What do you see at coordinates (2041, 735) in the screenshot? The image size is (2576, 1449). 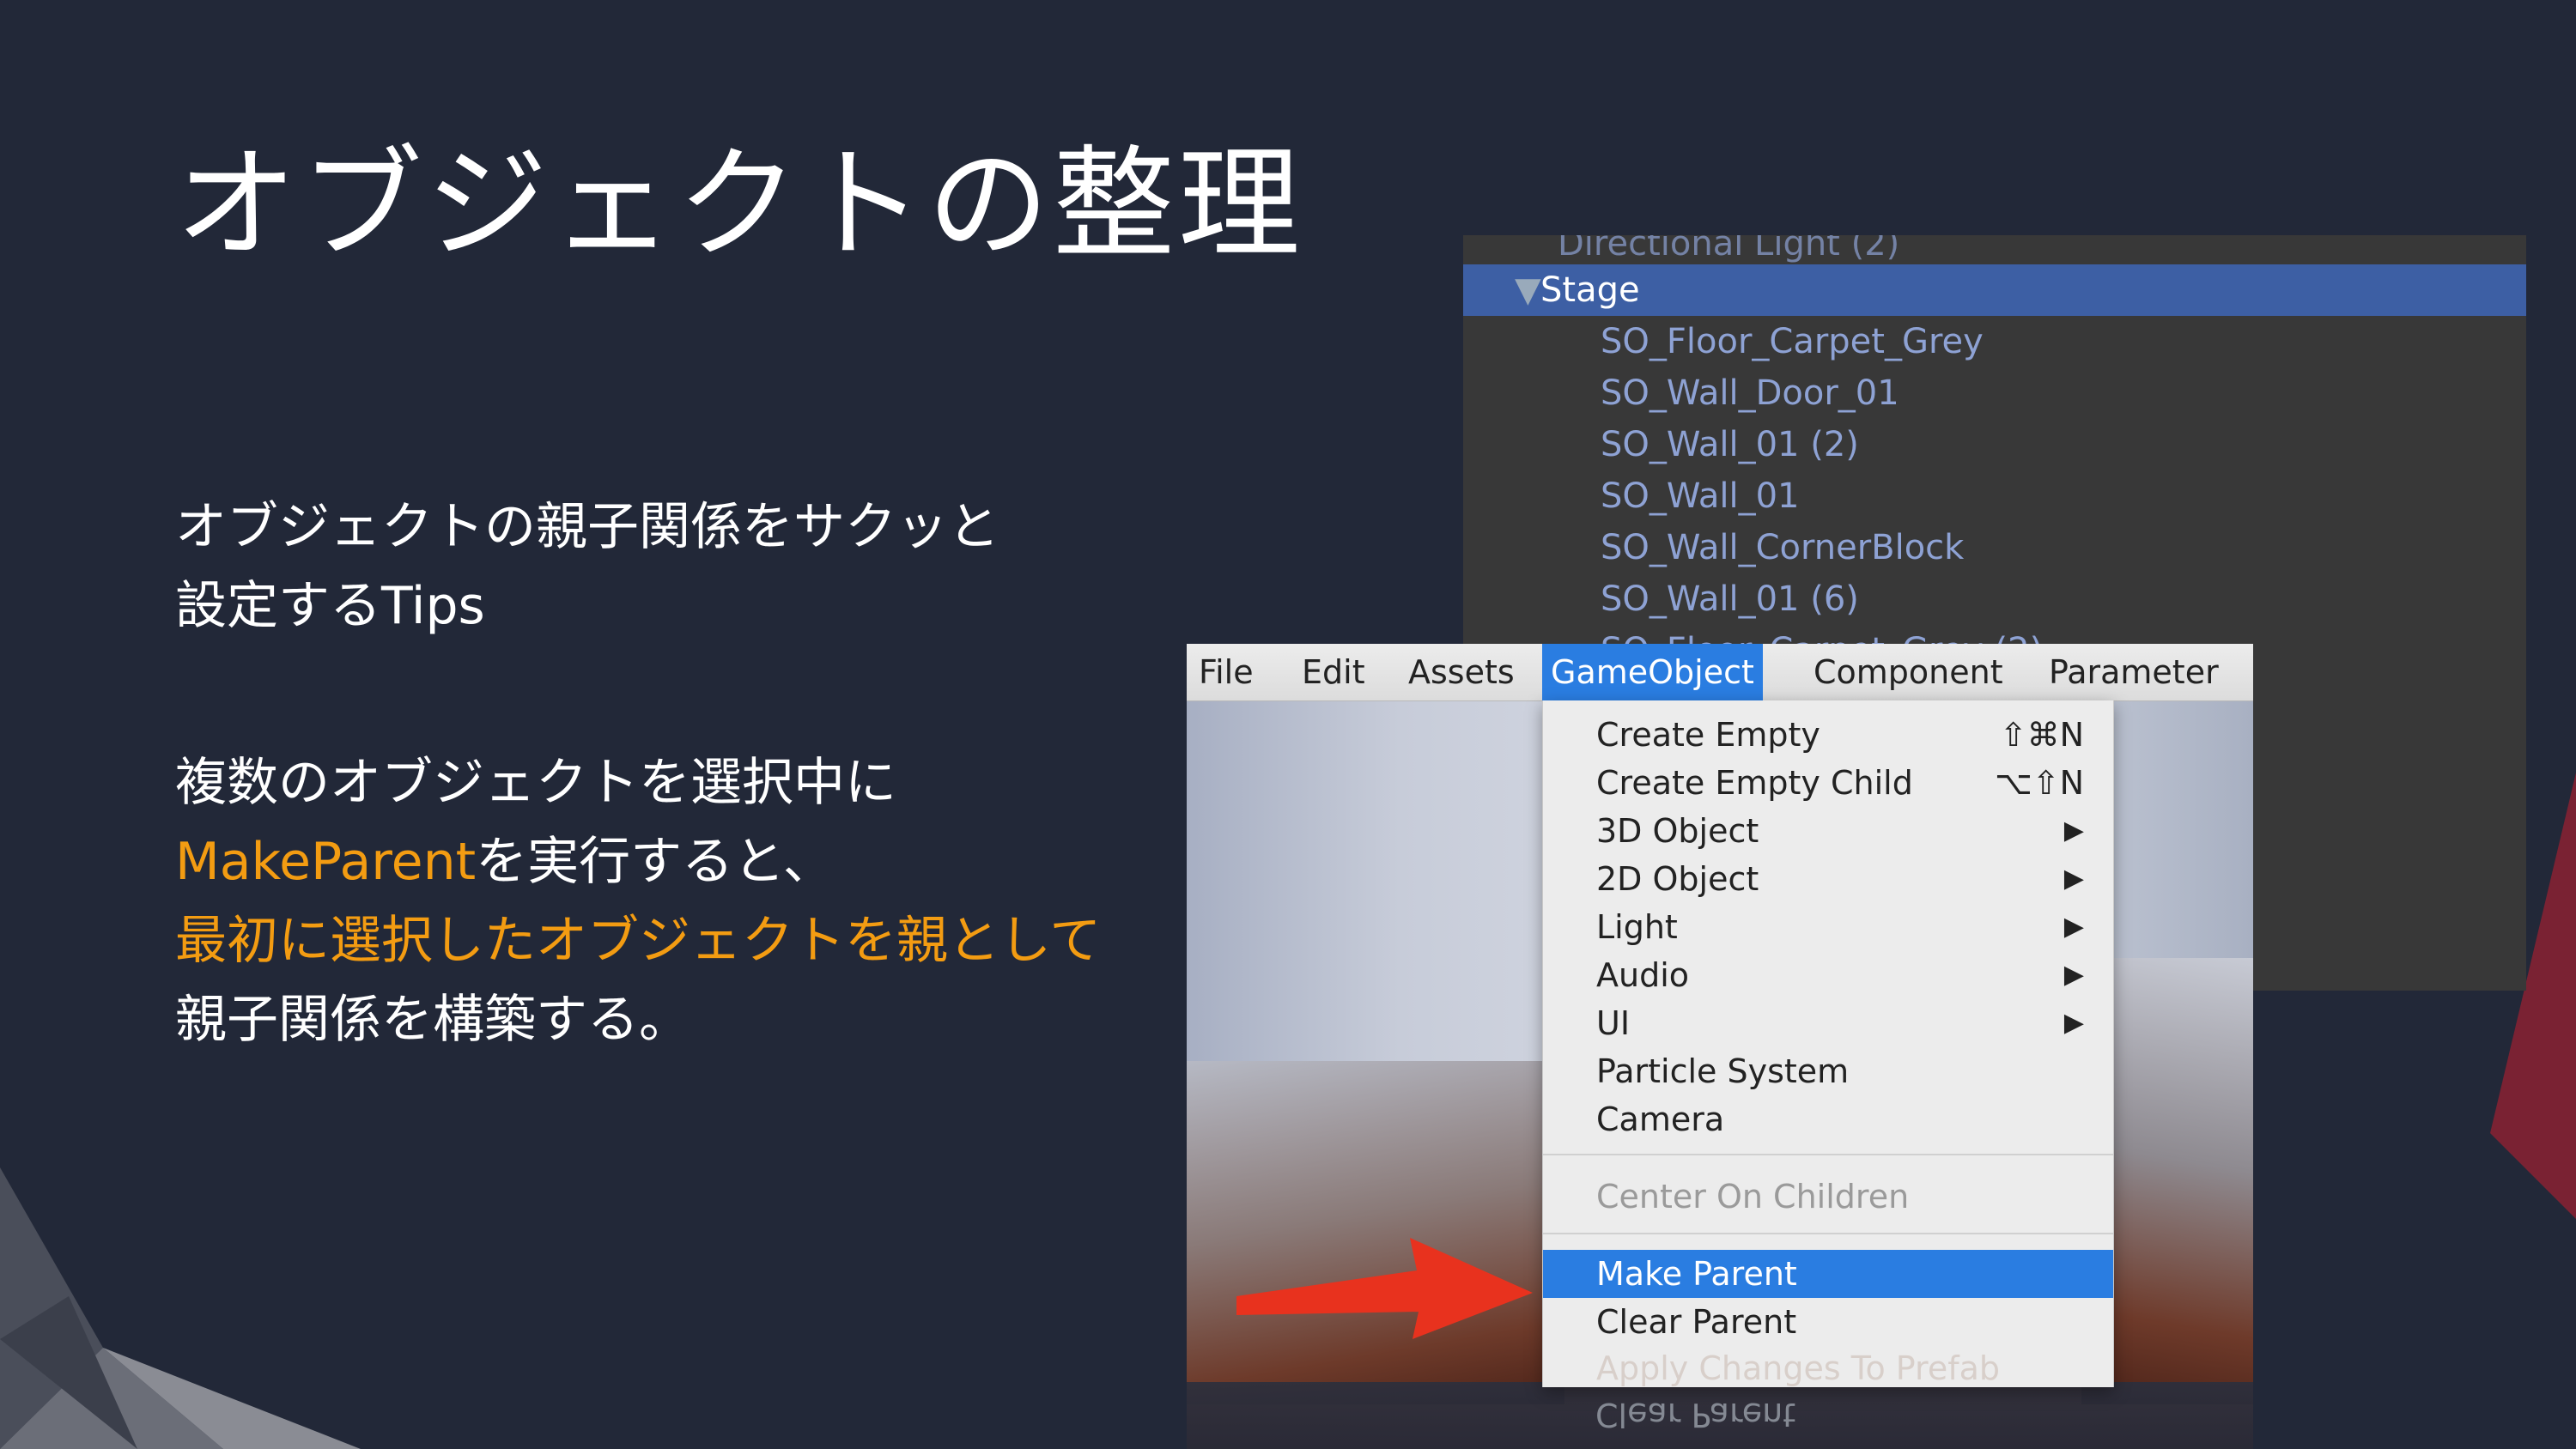 I see `shortcut-label: ⇧⌘N` at bounding box center [2041, 735].